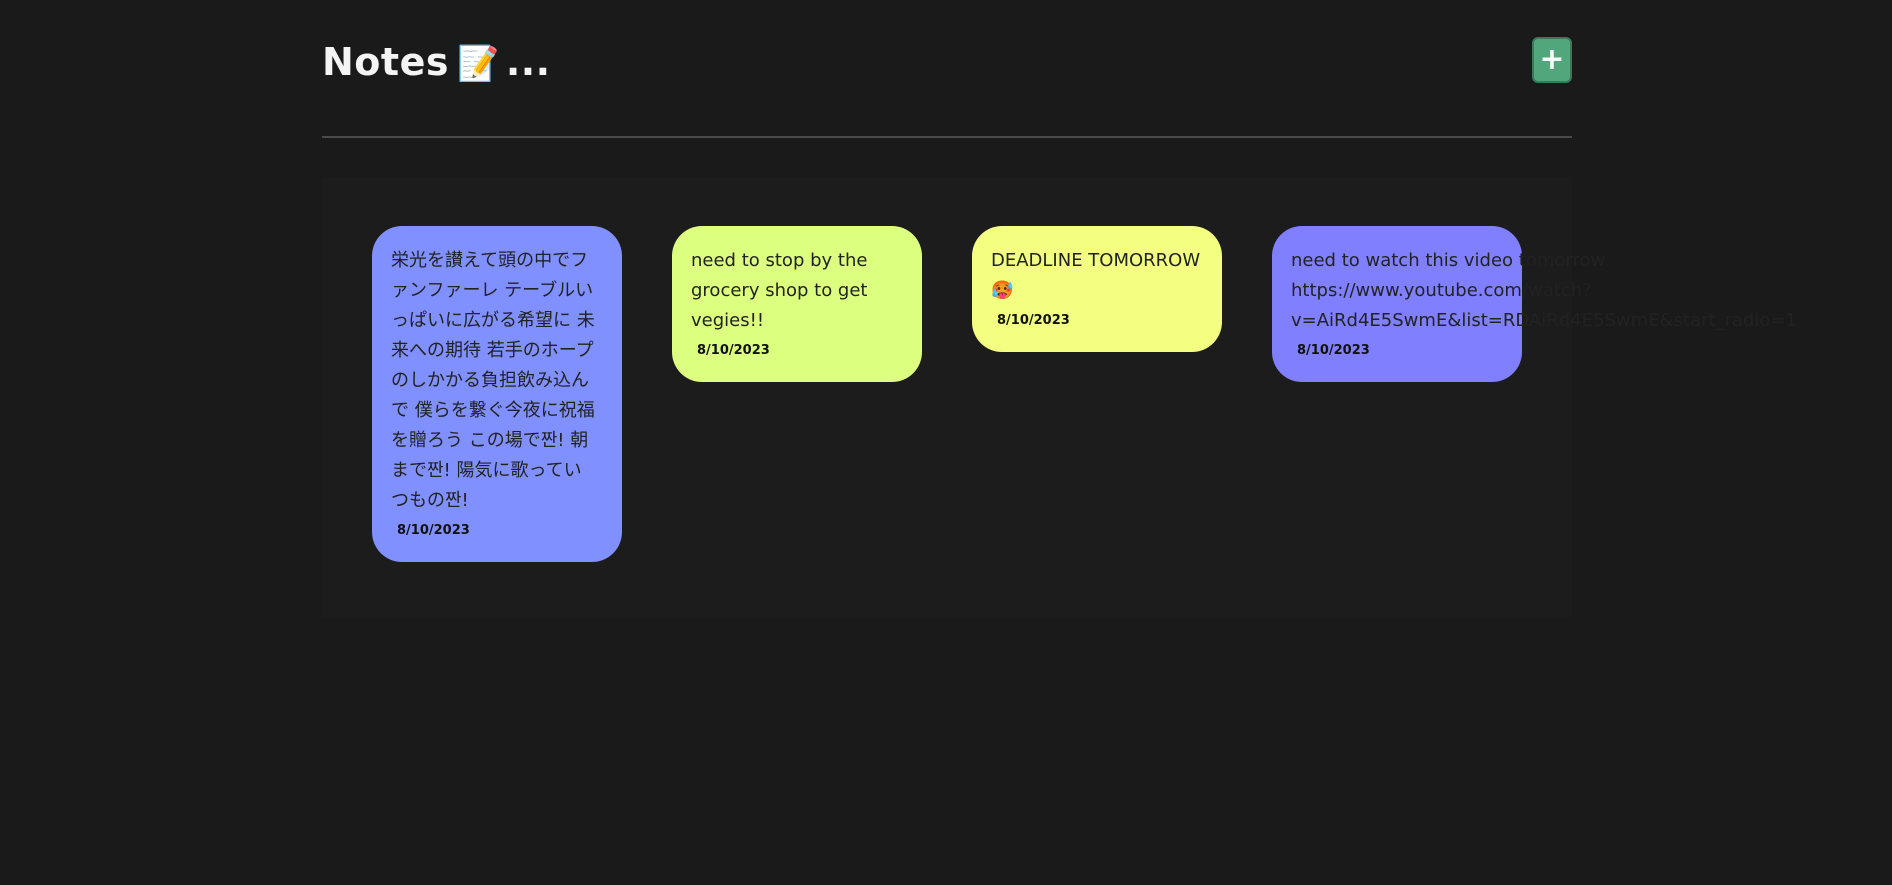 This screenshot has width=1892, height=885. Describe the element at coordinates (492, 290) in the screenshot. I see `note-line: ァンファーレ テーブルい` at that location.